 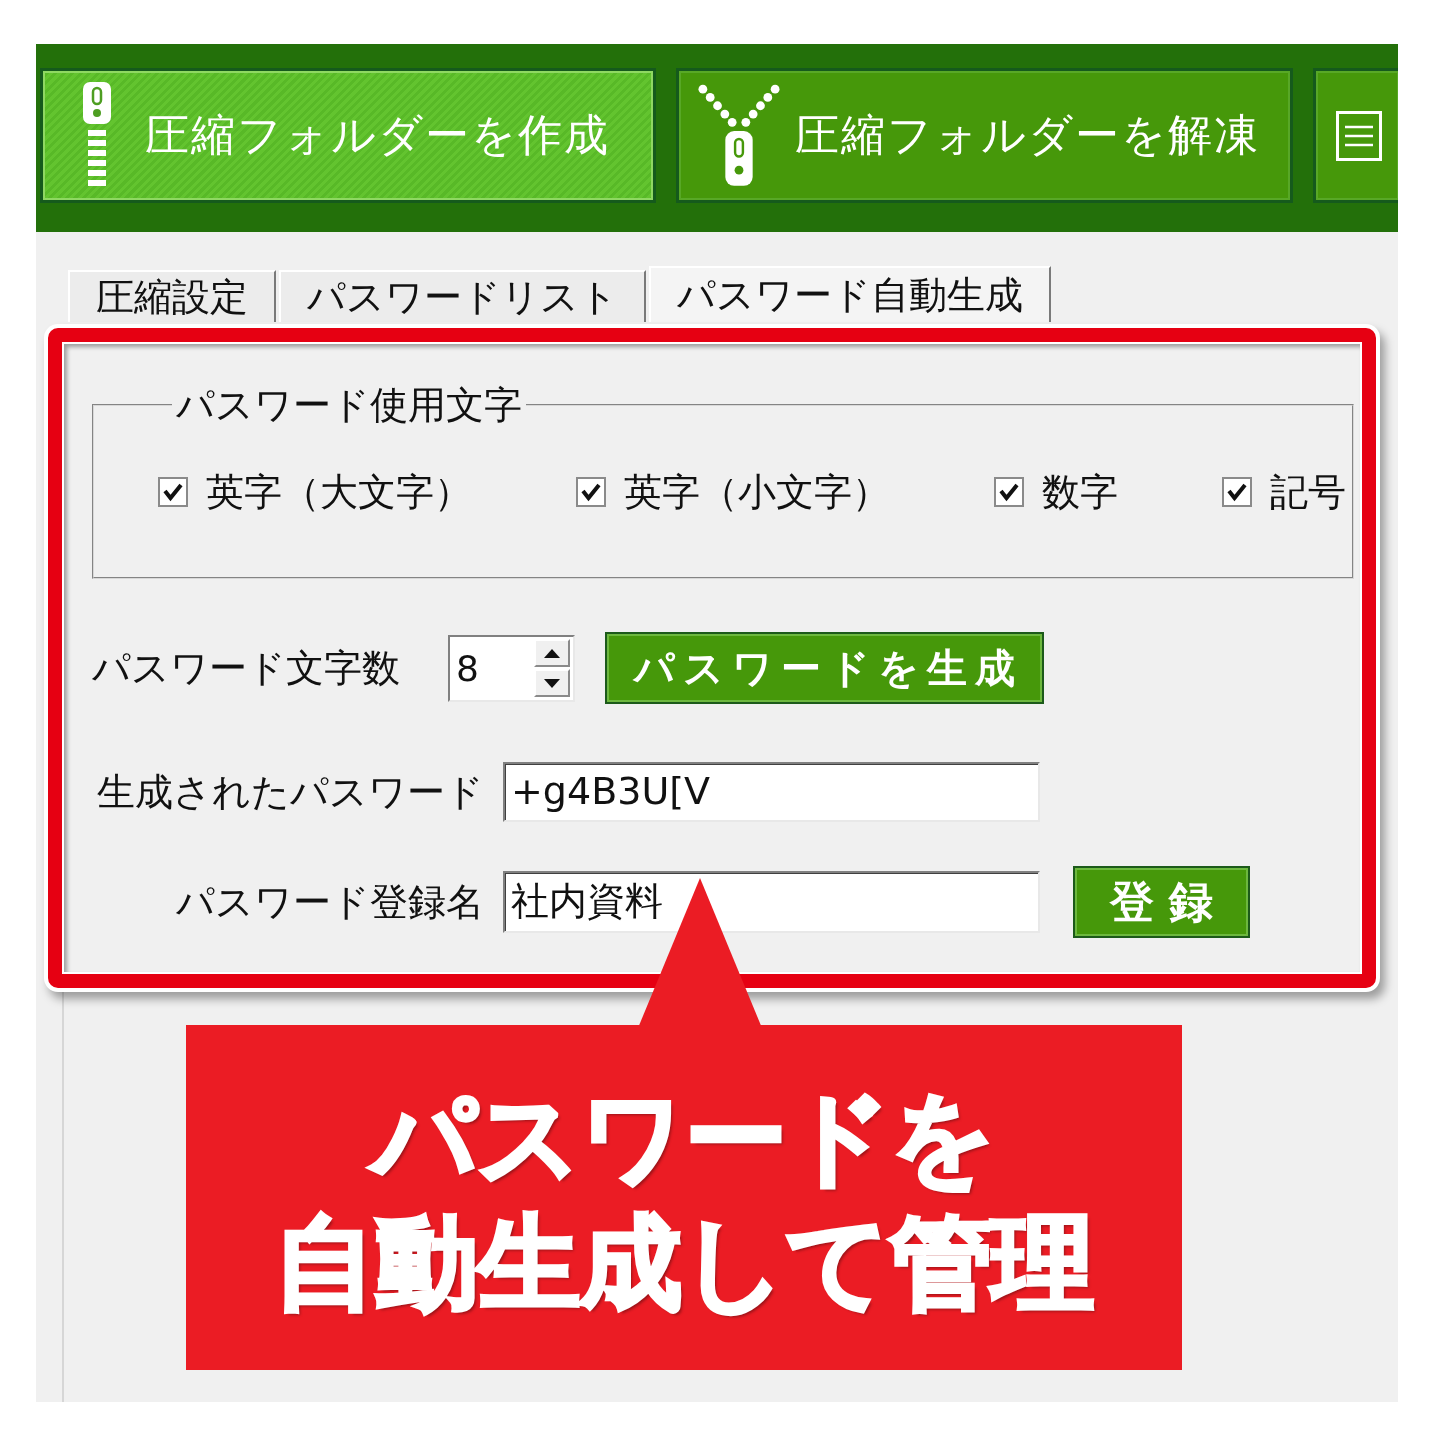 I want to click on group-title: パスワード使用文字, so click(x=349, y=405).